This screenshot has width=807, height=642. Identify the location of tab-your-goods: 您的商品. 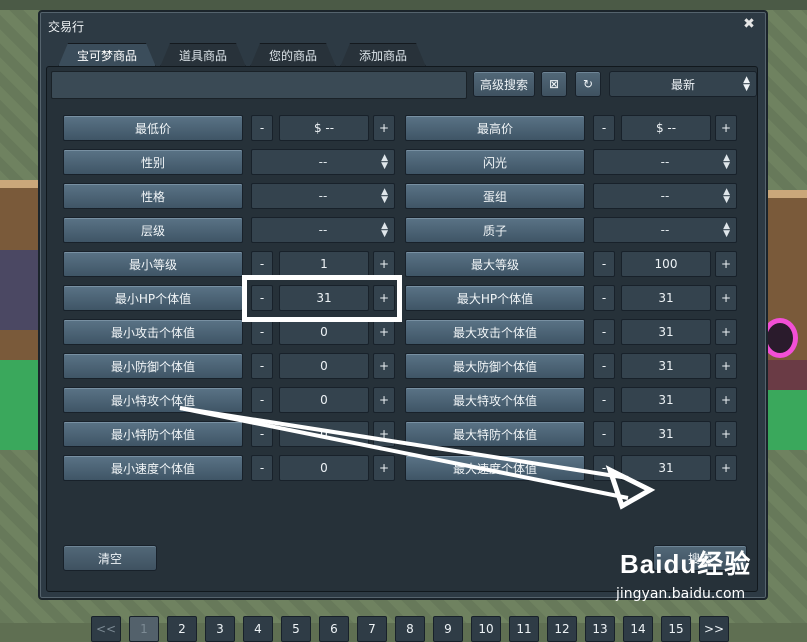
(293, 55).